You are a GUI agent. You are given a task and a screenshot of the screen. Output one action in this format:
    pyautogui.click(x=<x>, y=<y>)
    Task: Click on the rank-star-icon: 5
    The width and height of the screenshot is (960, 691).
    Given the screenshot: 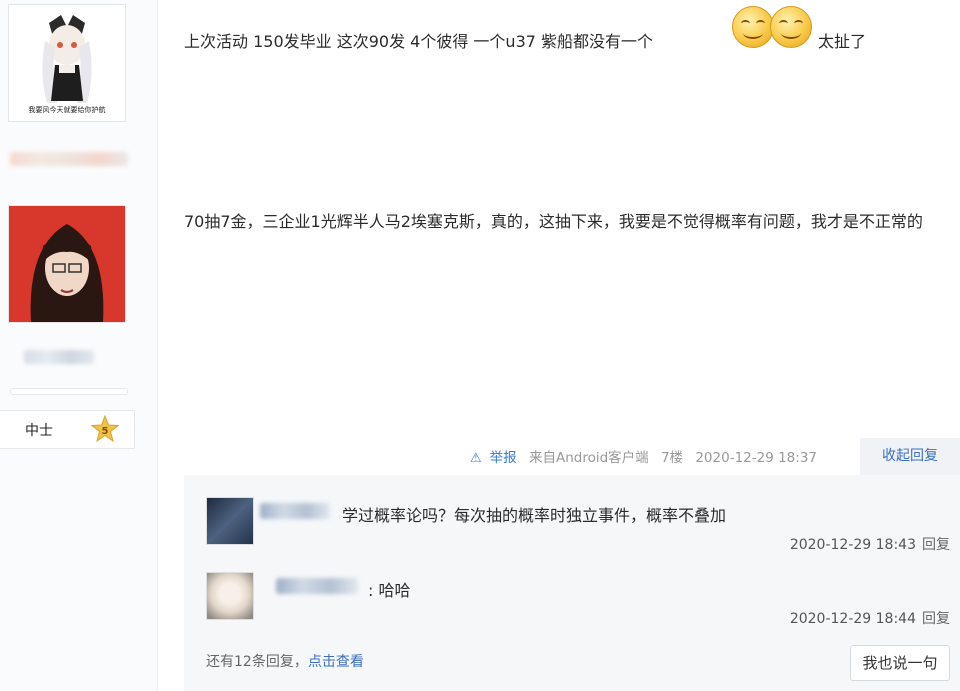 What is the action you would take?
    pyautogui.click(x=105, y=429)
    